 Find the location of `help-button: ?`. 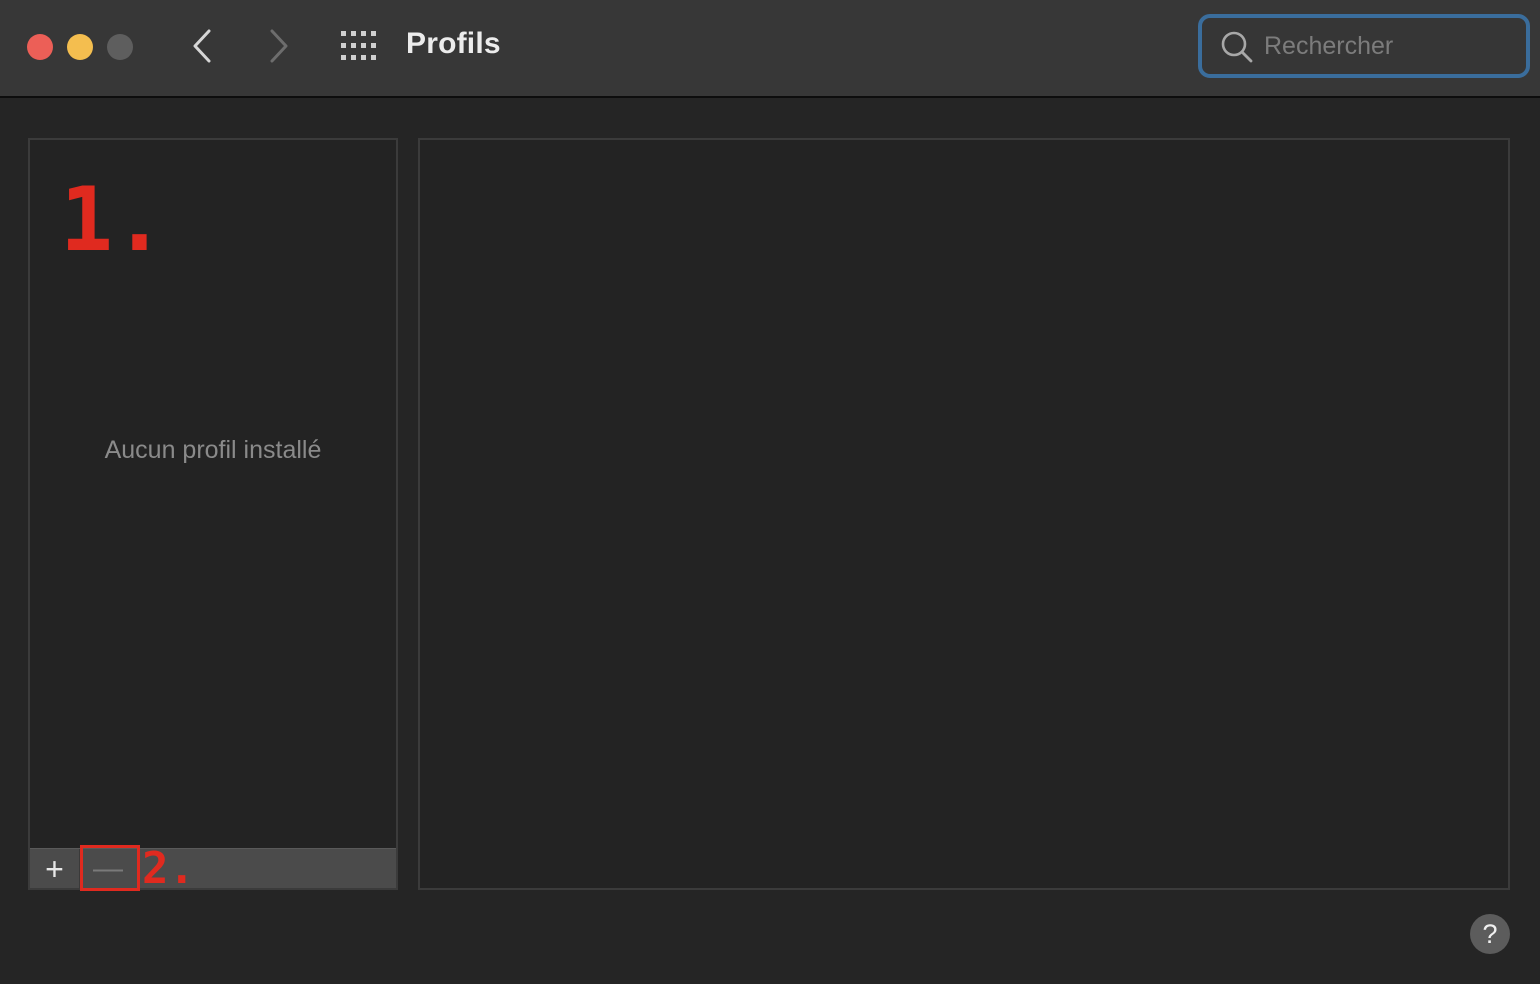

help-button: ? is located at coordinates (1490, 934).